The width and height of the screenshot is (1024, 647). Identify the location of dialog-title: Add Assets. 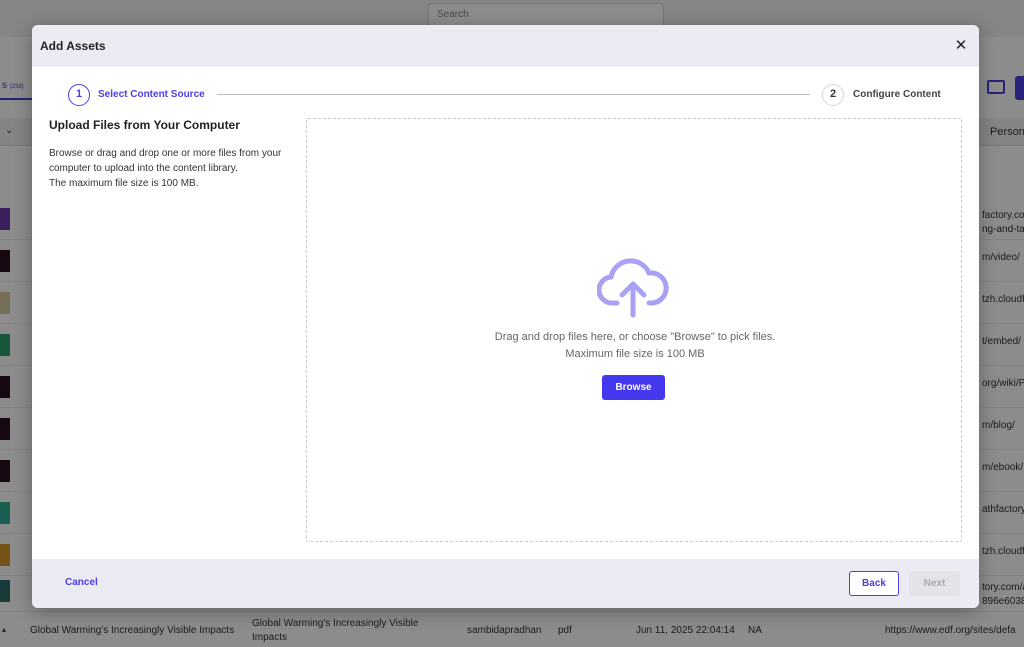
(73, 46).